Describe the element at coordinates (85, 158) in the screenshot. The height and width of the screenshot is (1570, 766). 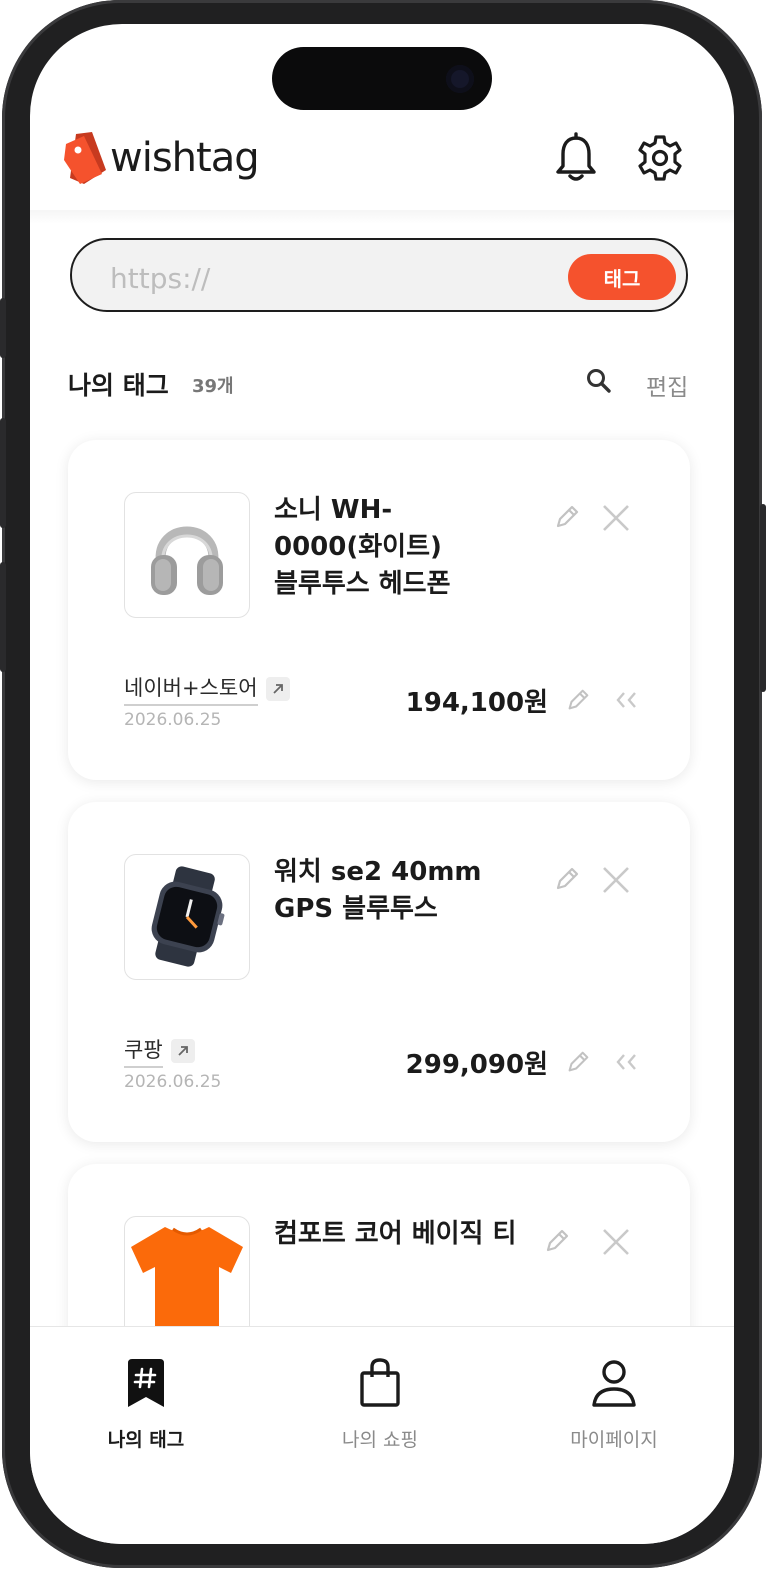
I see `tag-logo-icon` at that location.